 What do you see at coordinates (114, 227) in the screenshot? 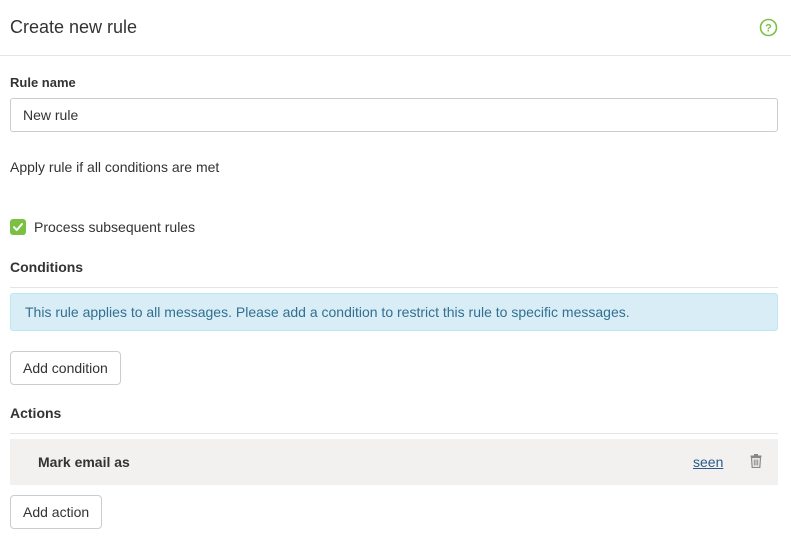
I see `process-subsequent-label: Process subsequent rules` at bounding box center [114, 227].